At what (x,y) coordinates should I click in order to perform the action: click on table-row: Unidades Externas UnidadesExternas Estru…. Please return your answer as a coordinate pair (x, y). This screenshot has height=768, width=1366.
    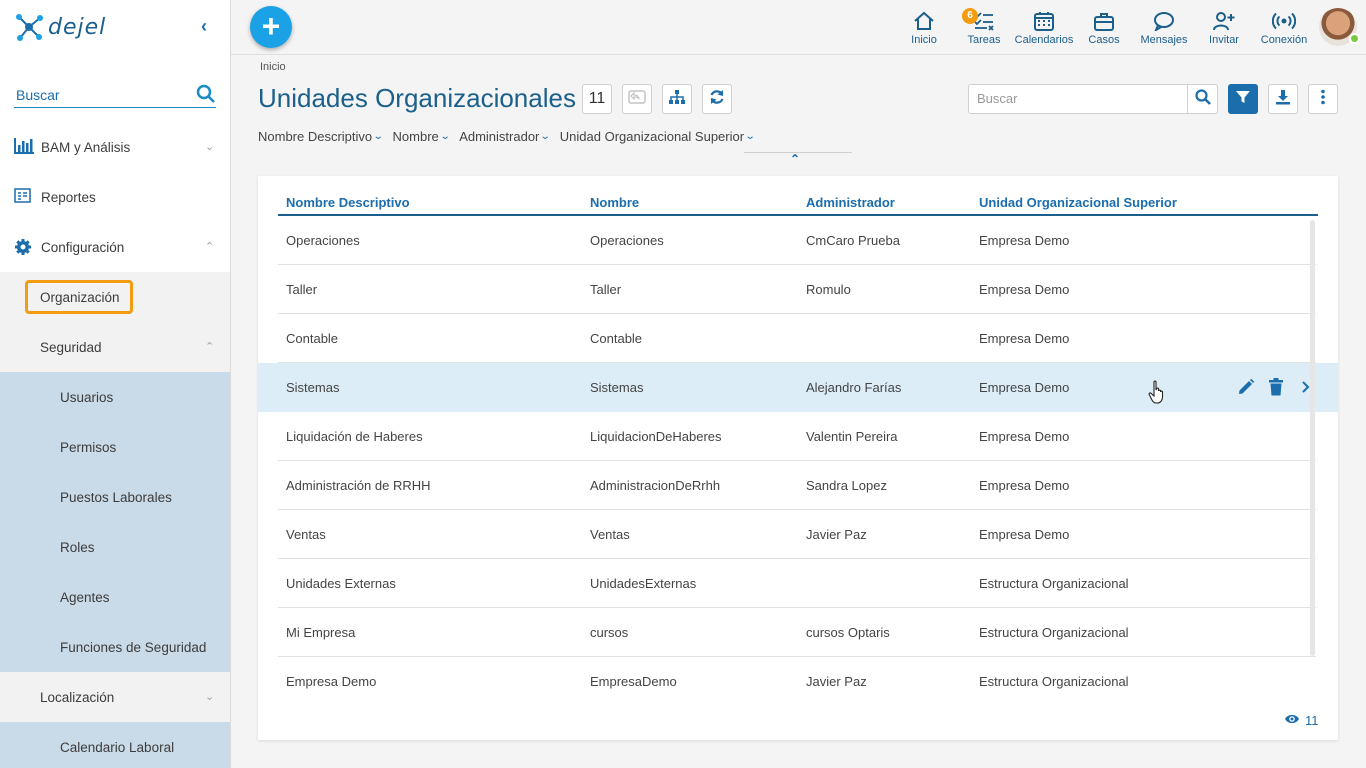
    Looking at the image, I should click on (798, 583).